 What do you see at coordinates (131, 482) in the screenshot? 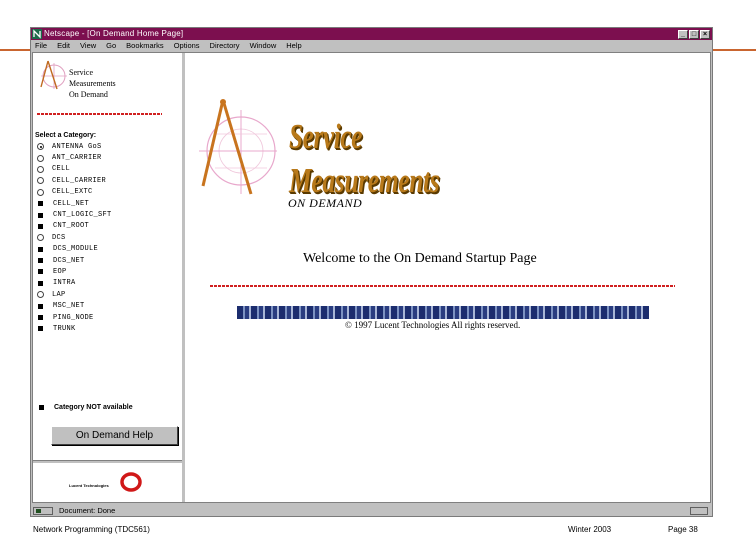
I see `lucent-ring-icon` at bounding box center [131, 482].